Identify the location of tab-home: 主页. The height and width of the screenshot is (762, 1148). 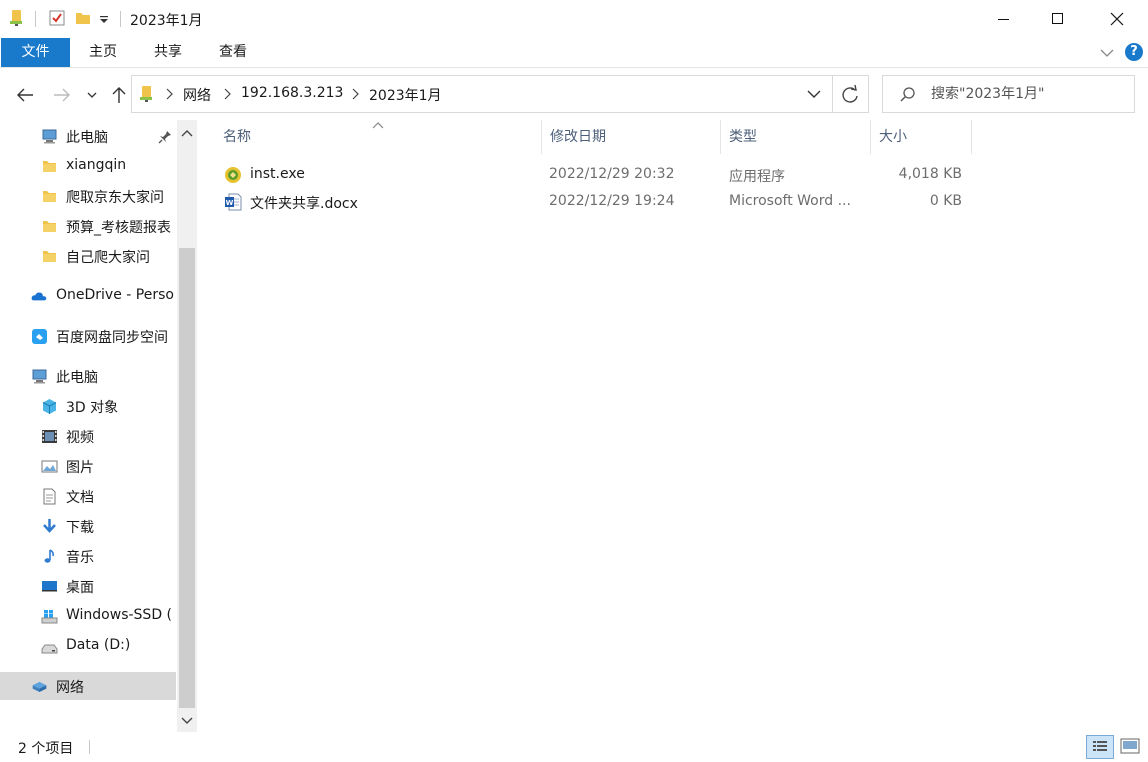
(103, 52).